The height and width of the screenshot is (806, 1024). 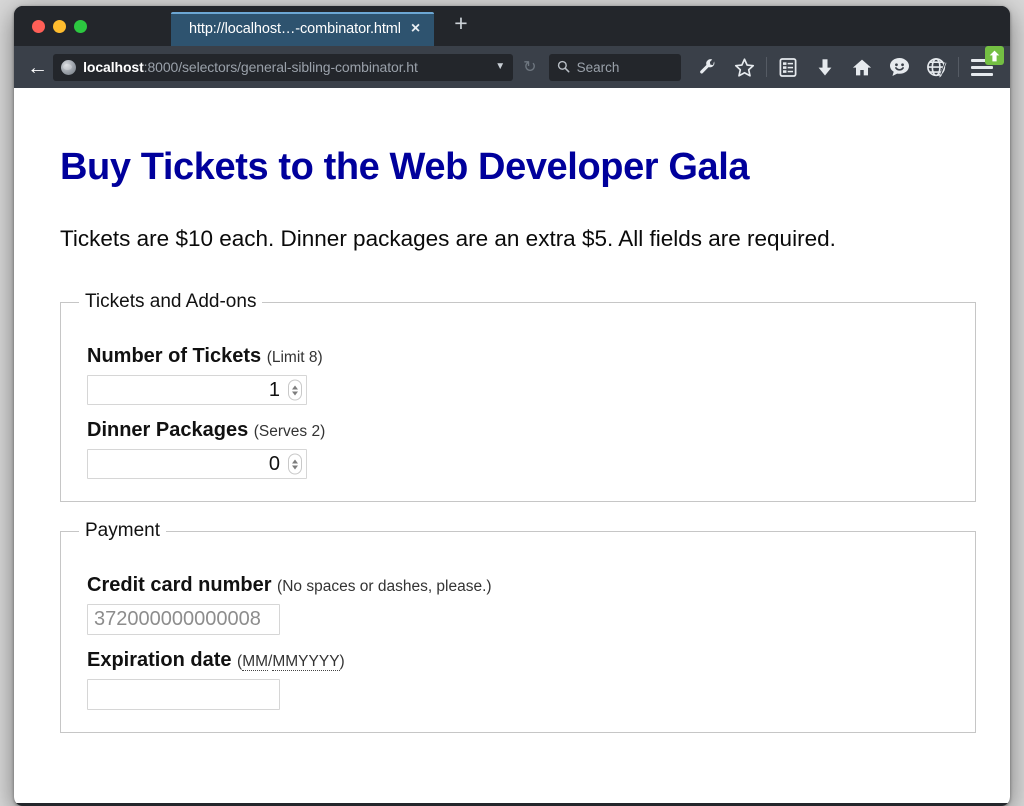 I want to click on hint-expiration-date: (MM/MMYYYY), so click(x=291, y=662).